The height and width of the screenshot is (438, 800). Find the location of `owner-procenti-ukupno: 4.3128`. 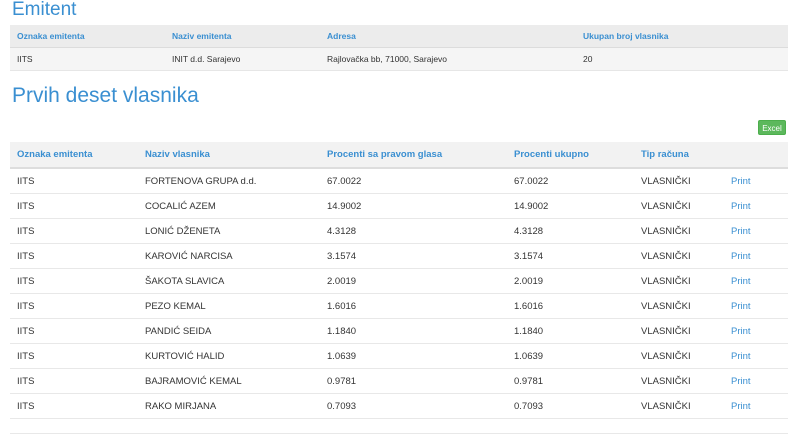

owner-procenti-ukupno: 4.3128 is located at coordinates (570, 231).